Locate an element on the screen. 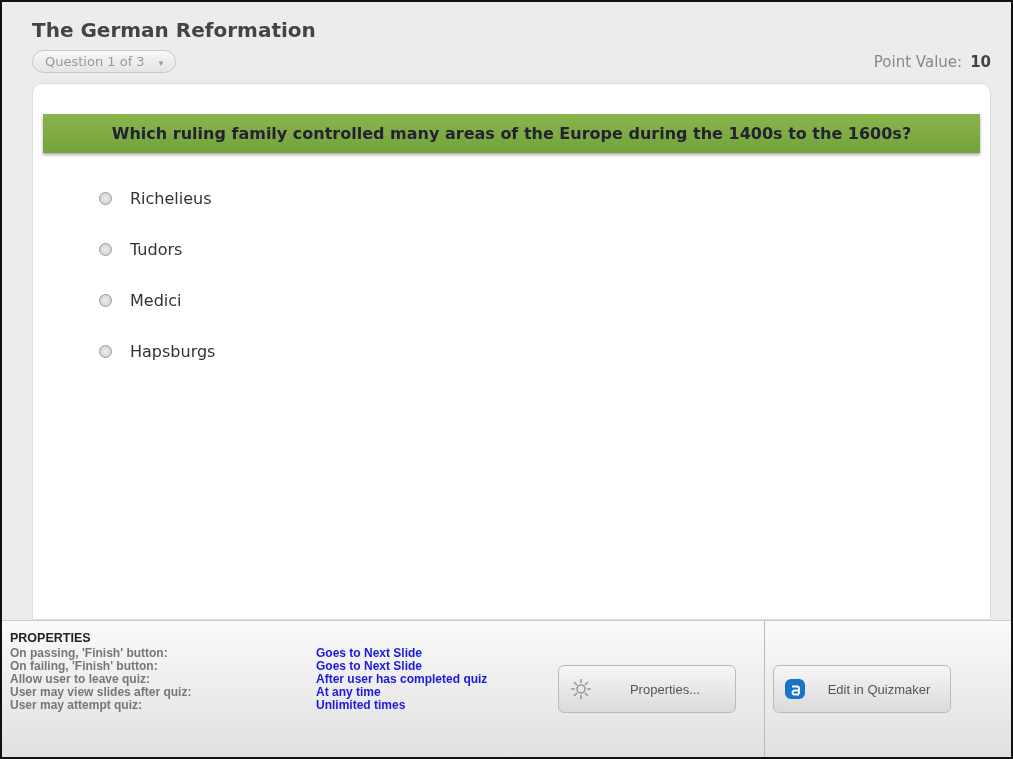 The image size is (1013, 759). property-value: After user has completed quiz is located at coordinates (402, 679).